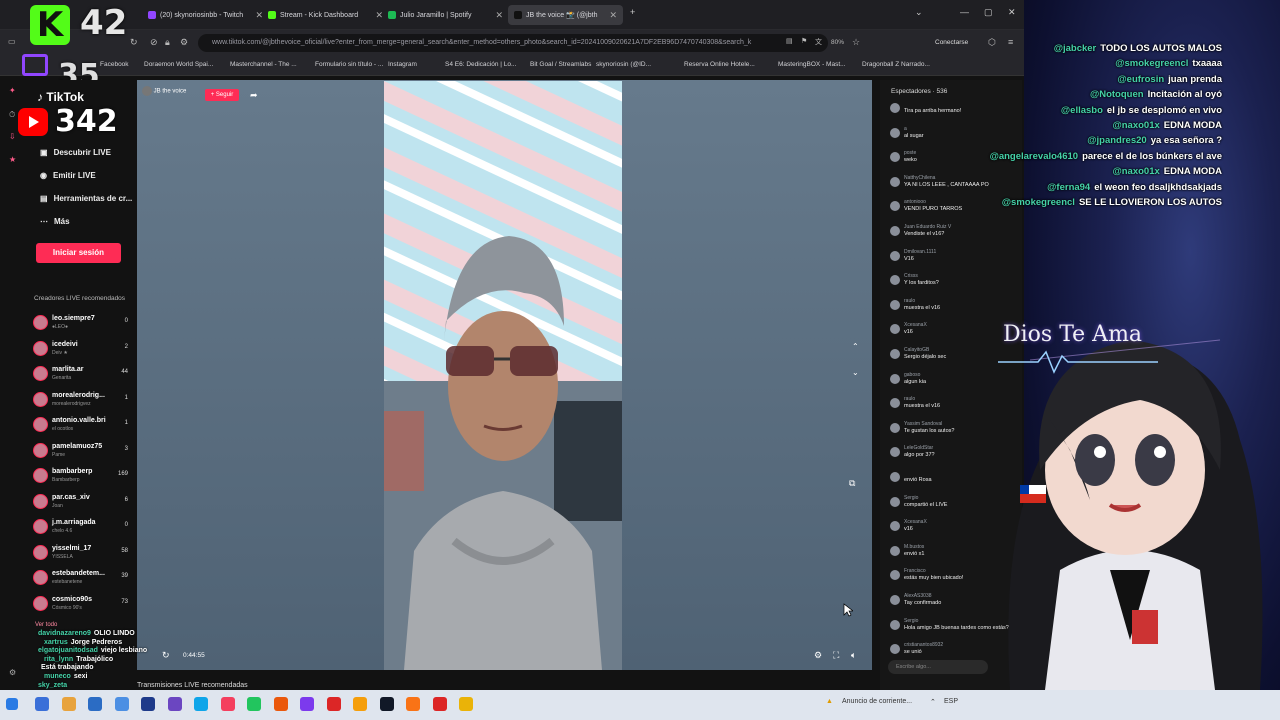 The width and height of the screenshot is (1280, 720). What do you see at coordinates (915, 571) in the screenshot?
I see `chat-username: Francisco` at bounding box center [915, 571].